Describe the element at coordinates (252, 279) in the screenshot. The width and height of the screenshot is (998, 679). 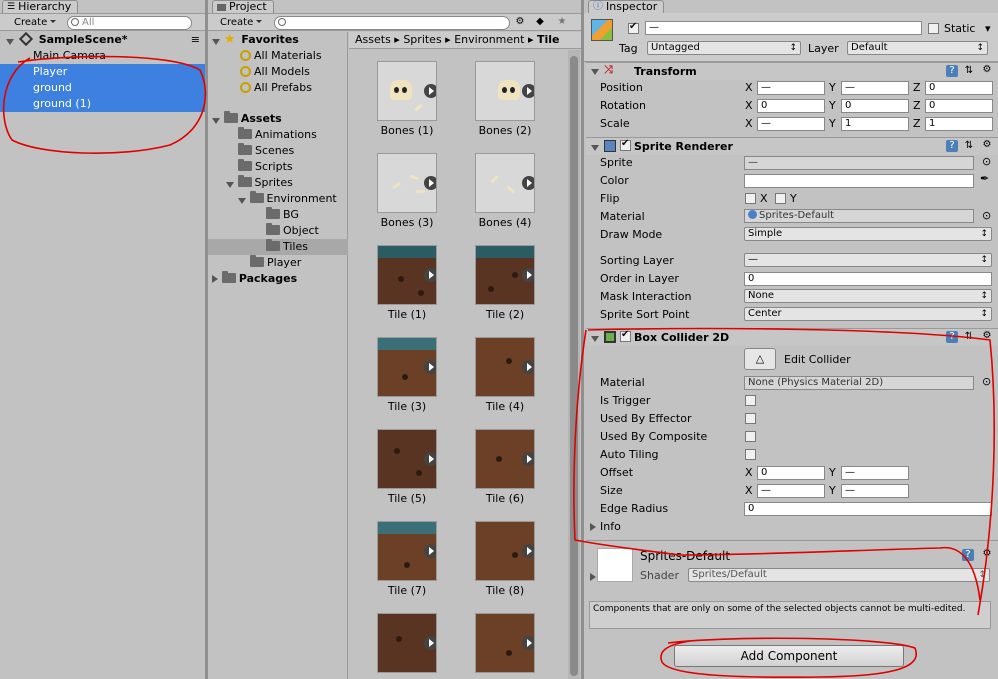
I see `folder-packages: Packages` at that location.